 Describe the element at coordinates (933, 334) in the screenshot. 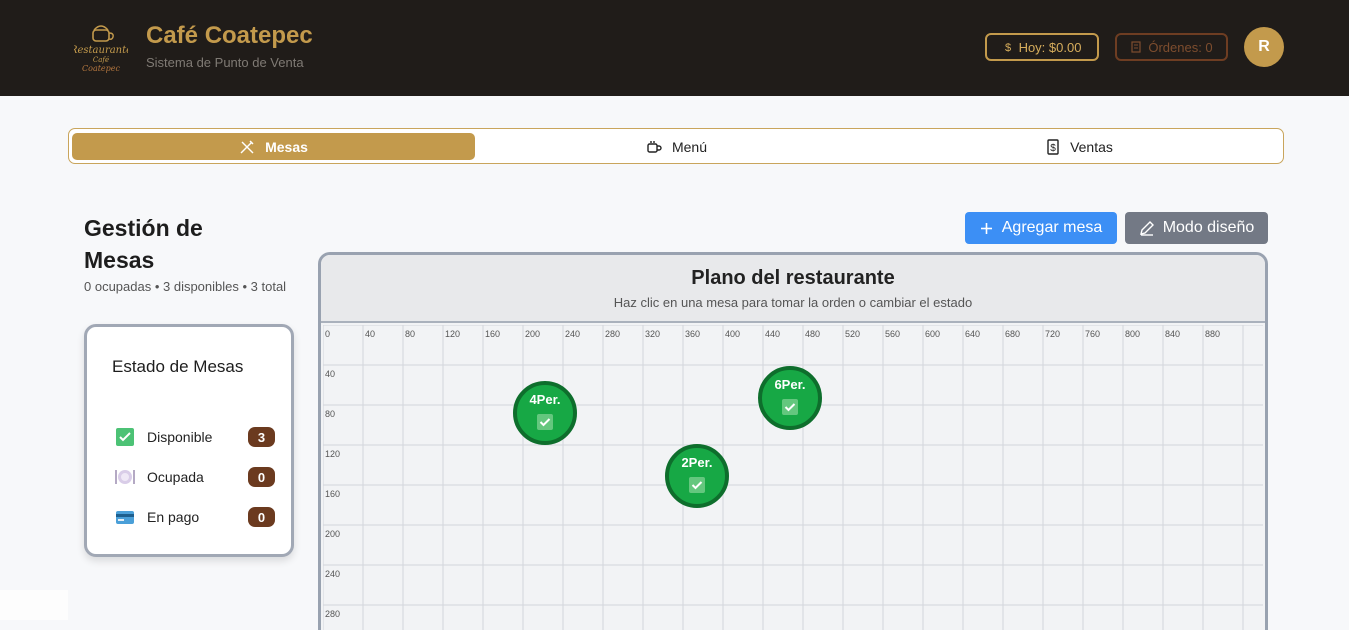

I see `x-tick-label: 600` at that location.